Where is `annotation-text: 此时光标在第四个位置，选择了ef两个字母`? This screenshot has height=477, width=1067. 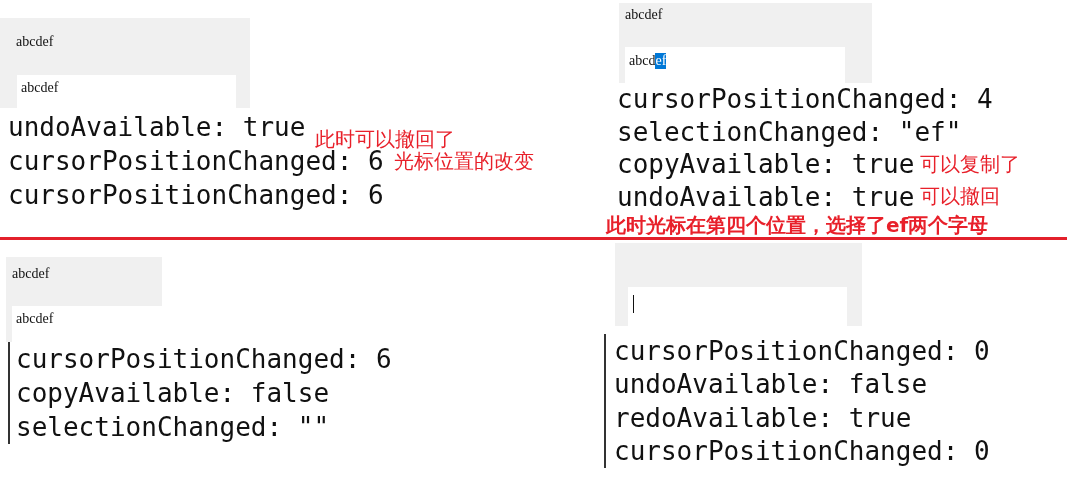
annotation-text: 此时光标在第四个位置，选择了ef两个字母 is located at coordinates (797, 225).